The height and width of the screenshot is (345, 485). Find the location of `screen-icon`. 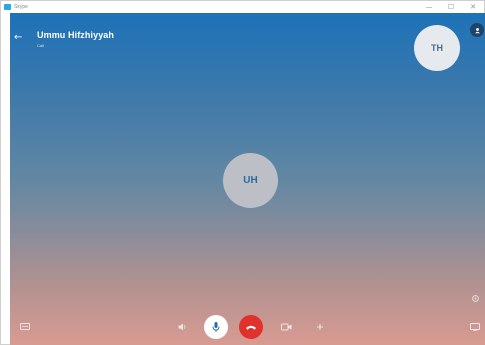

screen-icon is located at coordinates (475, 327).